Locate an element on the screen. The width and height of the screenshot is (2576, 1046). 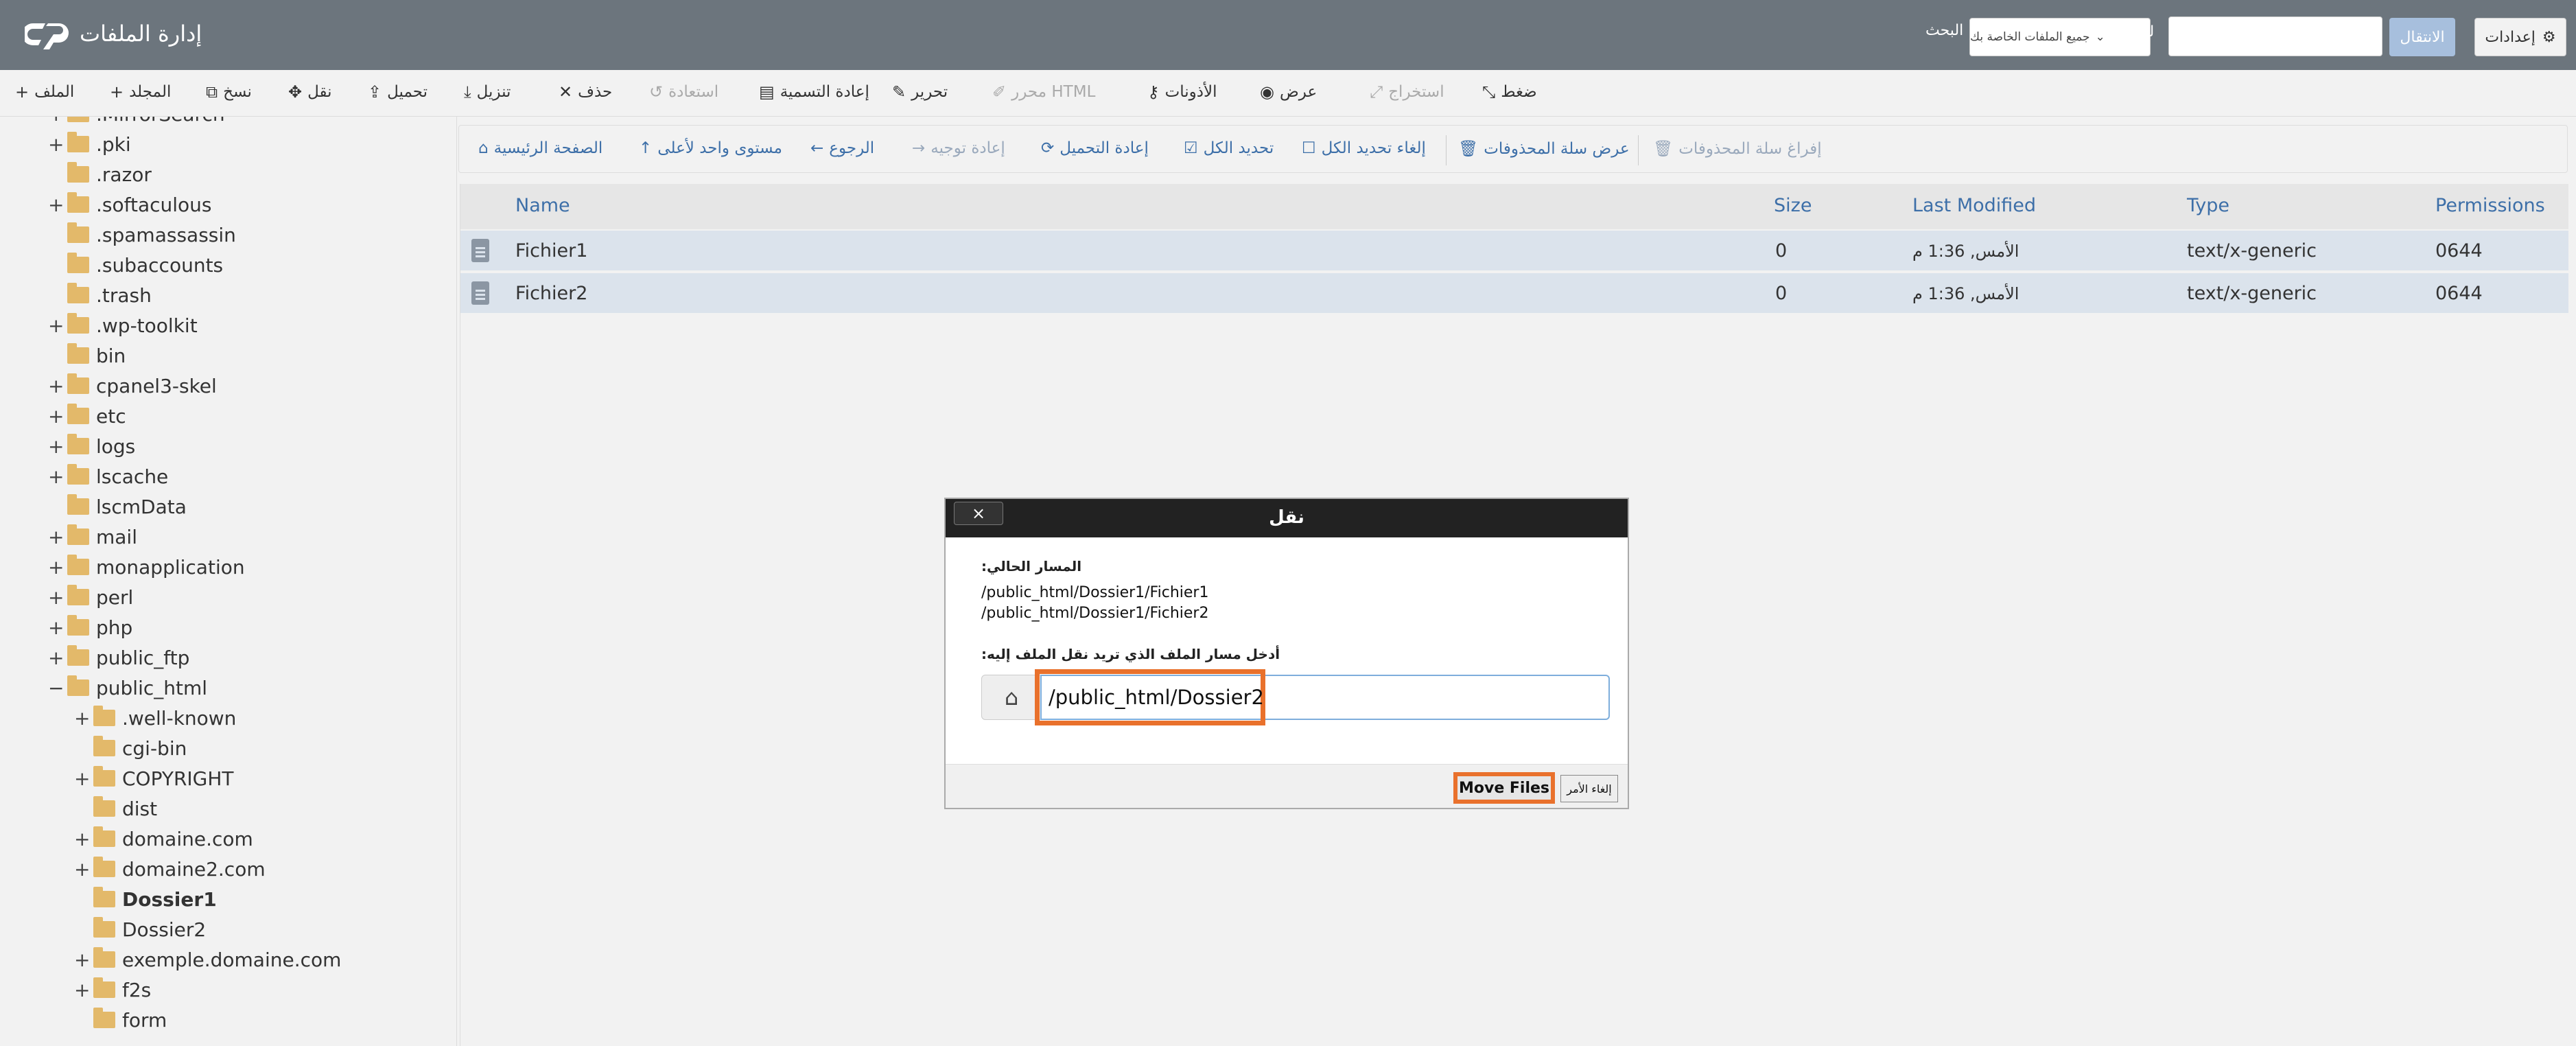
copy-icon: ⧉ is located at coordinates (212, 92).